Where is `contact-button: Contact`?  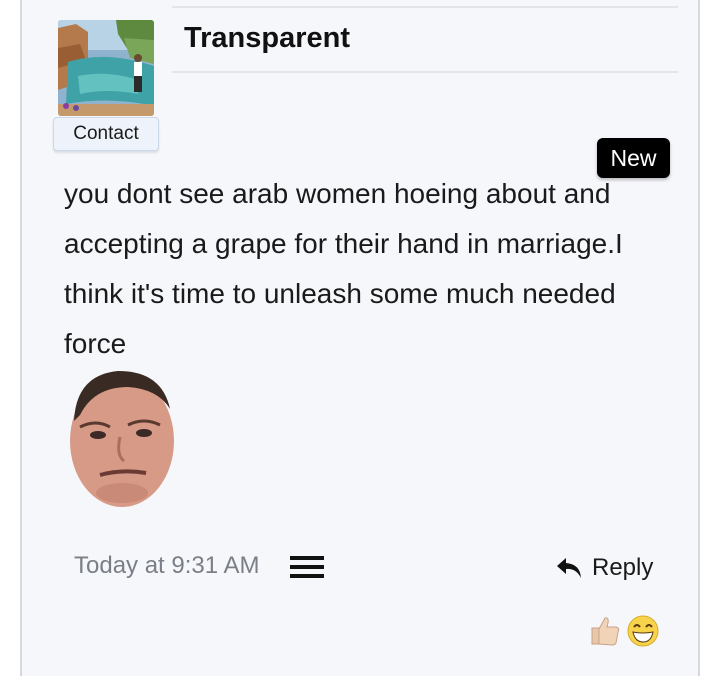 contact-button: Contact is located at coordinates (106, 134).